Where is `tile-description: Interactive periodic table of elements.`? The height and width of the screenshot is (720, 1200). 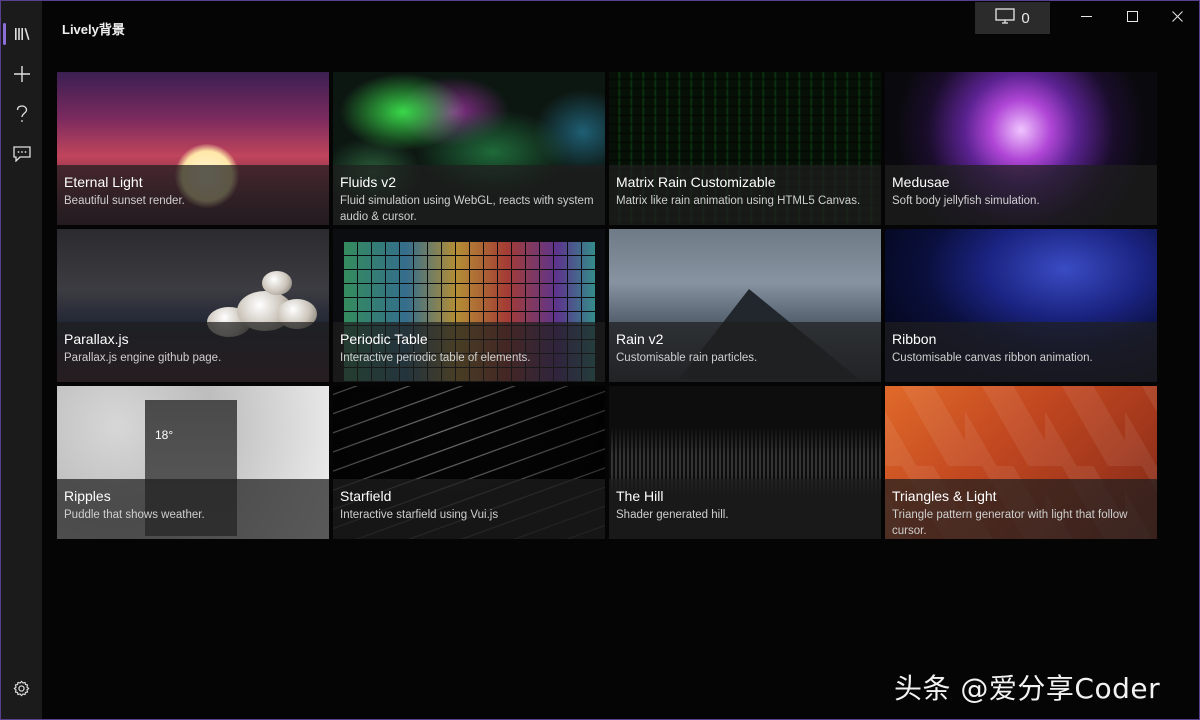
tile-description: Interactive periodic table of elements. is located at coordinates (435, 358).